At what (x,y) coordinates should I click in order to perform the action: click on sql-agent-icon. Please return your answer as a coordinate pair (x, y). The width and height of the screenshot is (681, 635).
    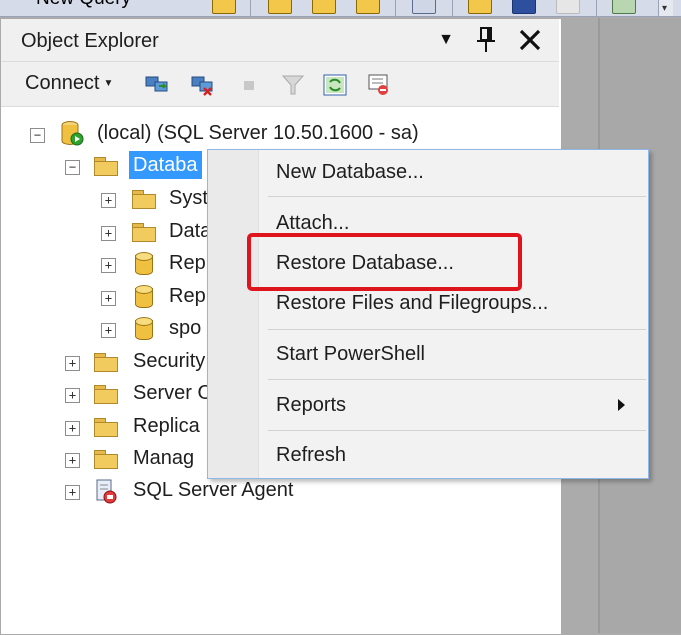
    Looking at the image, I should click on (106, 491).